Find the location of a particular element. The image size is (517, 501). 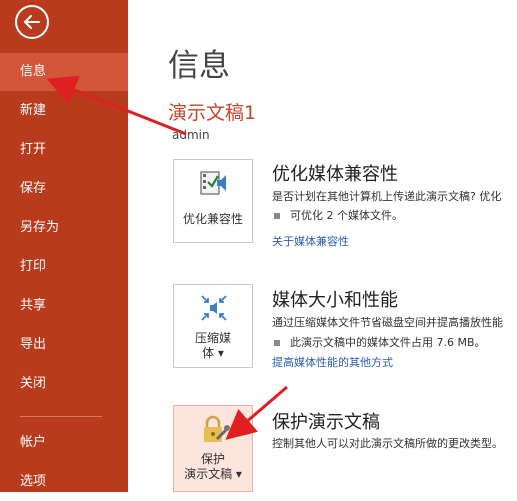

protect-presentation-button: 保护 演示文稿 ▾ is located at coordinates (213, 448).